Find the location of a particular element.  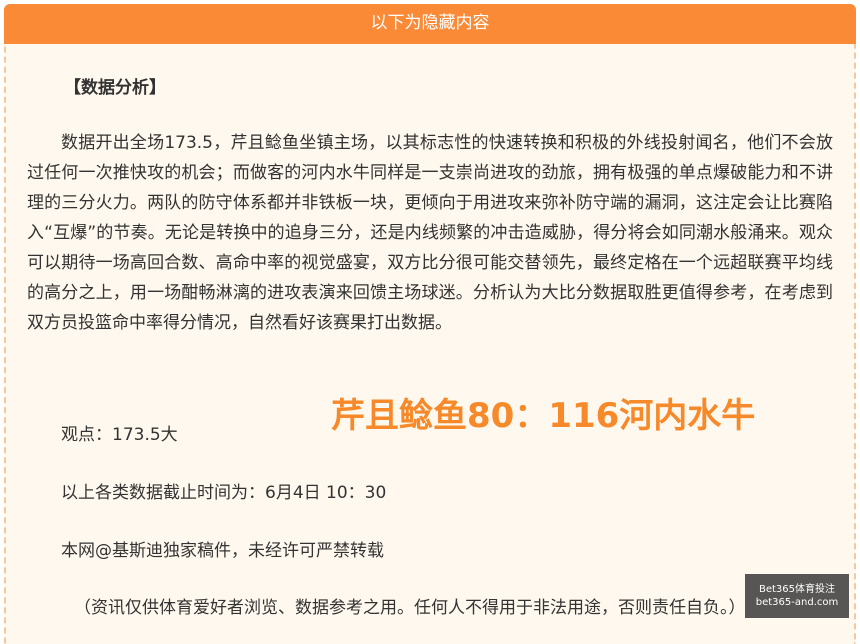

watermark-line-2: bet365-and.com is located at coordinates (797, 602).